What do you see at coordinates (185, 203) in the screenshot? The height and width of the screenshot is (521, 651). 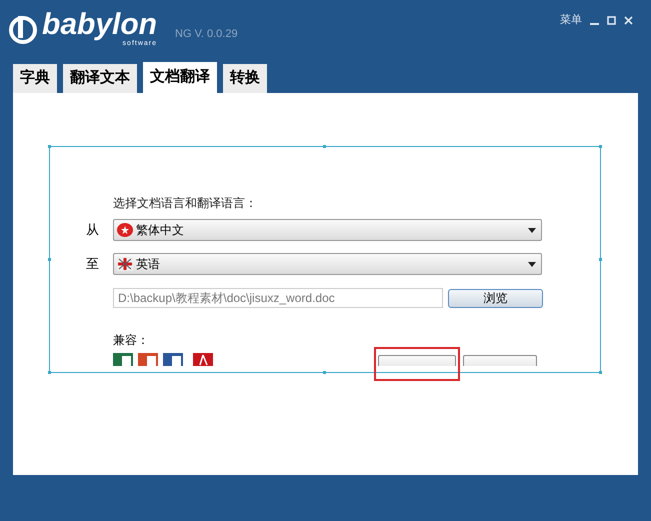 I see `prompt-label: 选择文档语言和翻译语言：` at bounding box center [185, 203].